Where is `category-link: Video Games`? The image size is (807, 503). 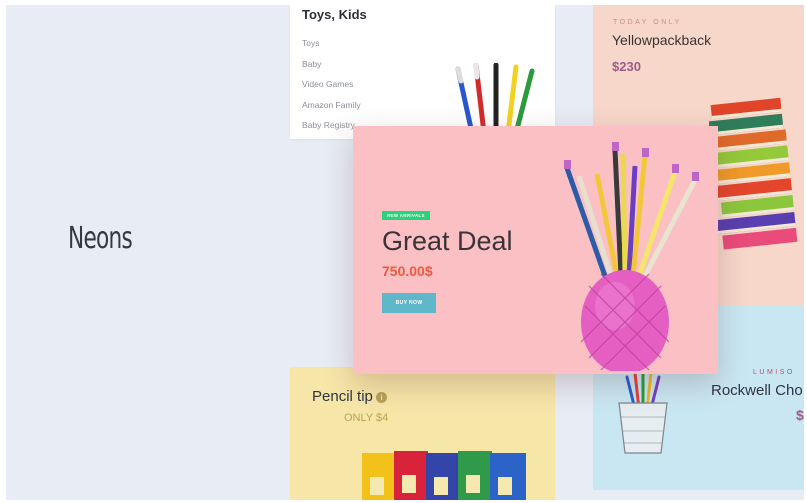 category-link: Video Games is located at coordinates (331, 87).